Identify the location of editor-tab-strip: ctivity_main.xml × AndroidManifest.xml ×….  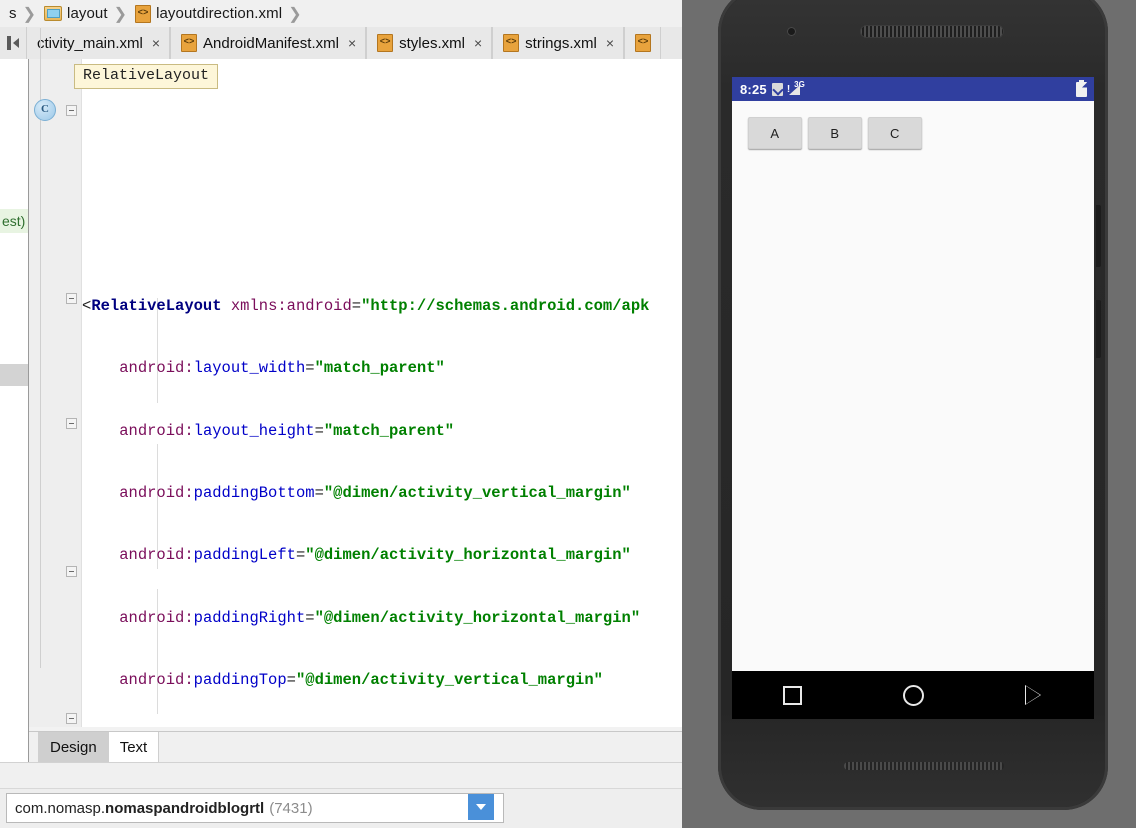
(345, 43).